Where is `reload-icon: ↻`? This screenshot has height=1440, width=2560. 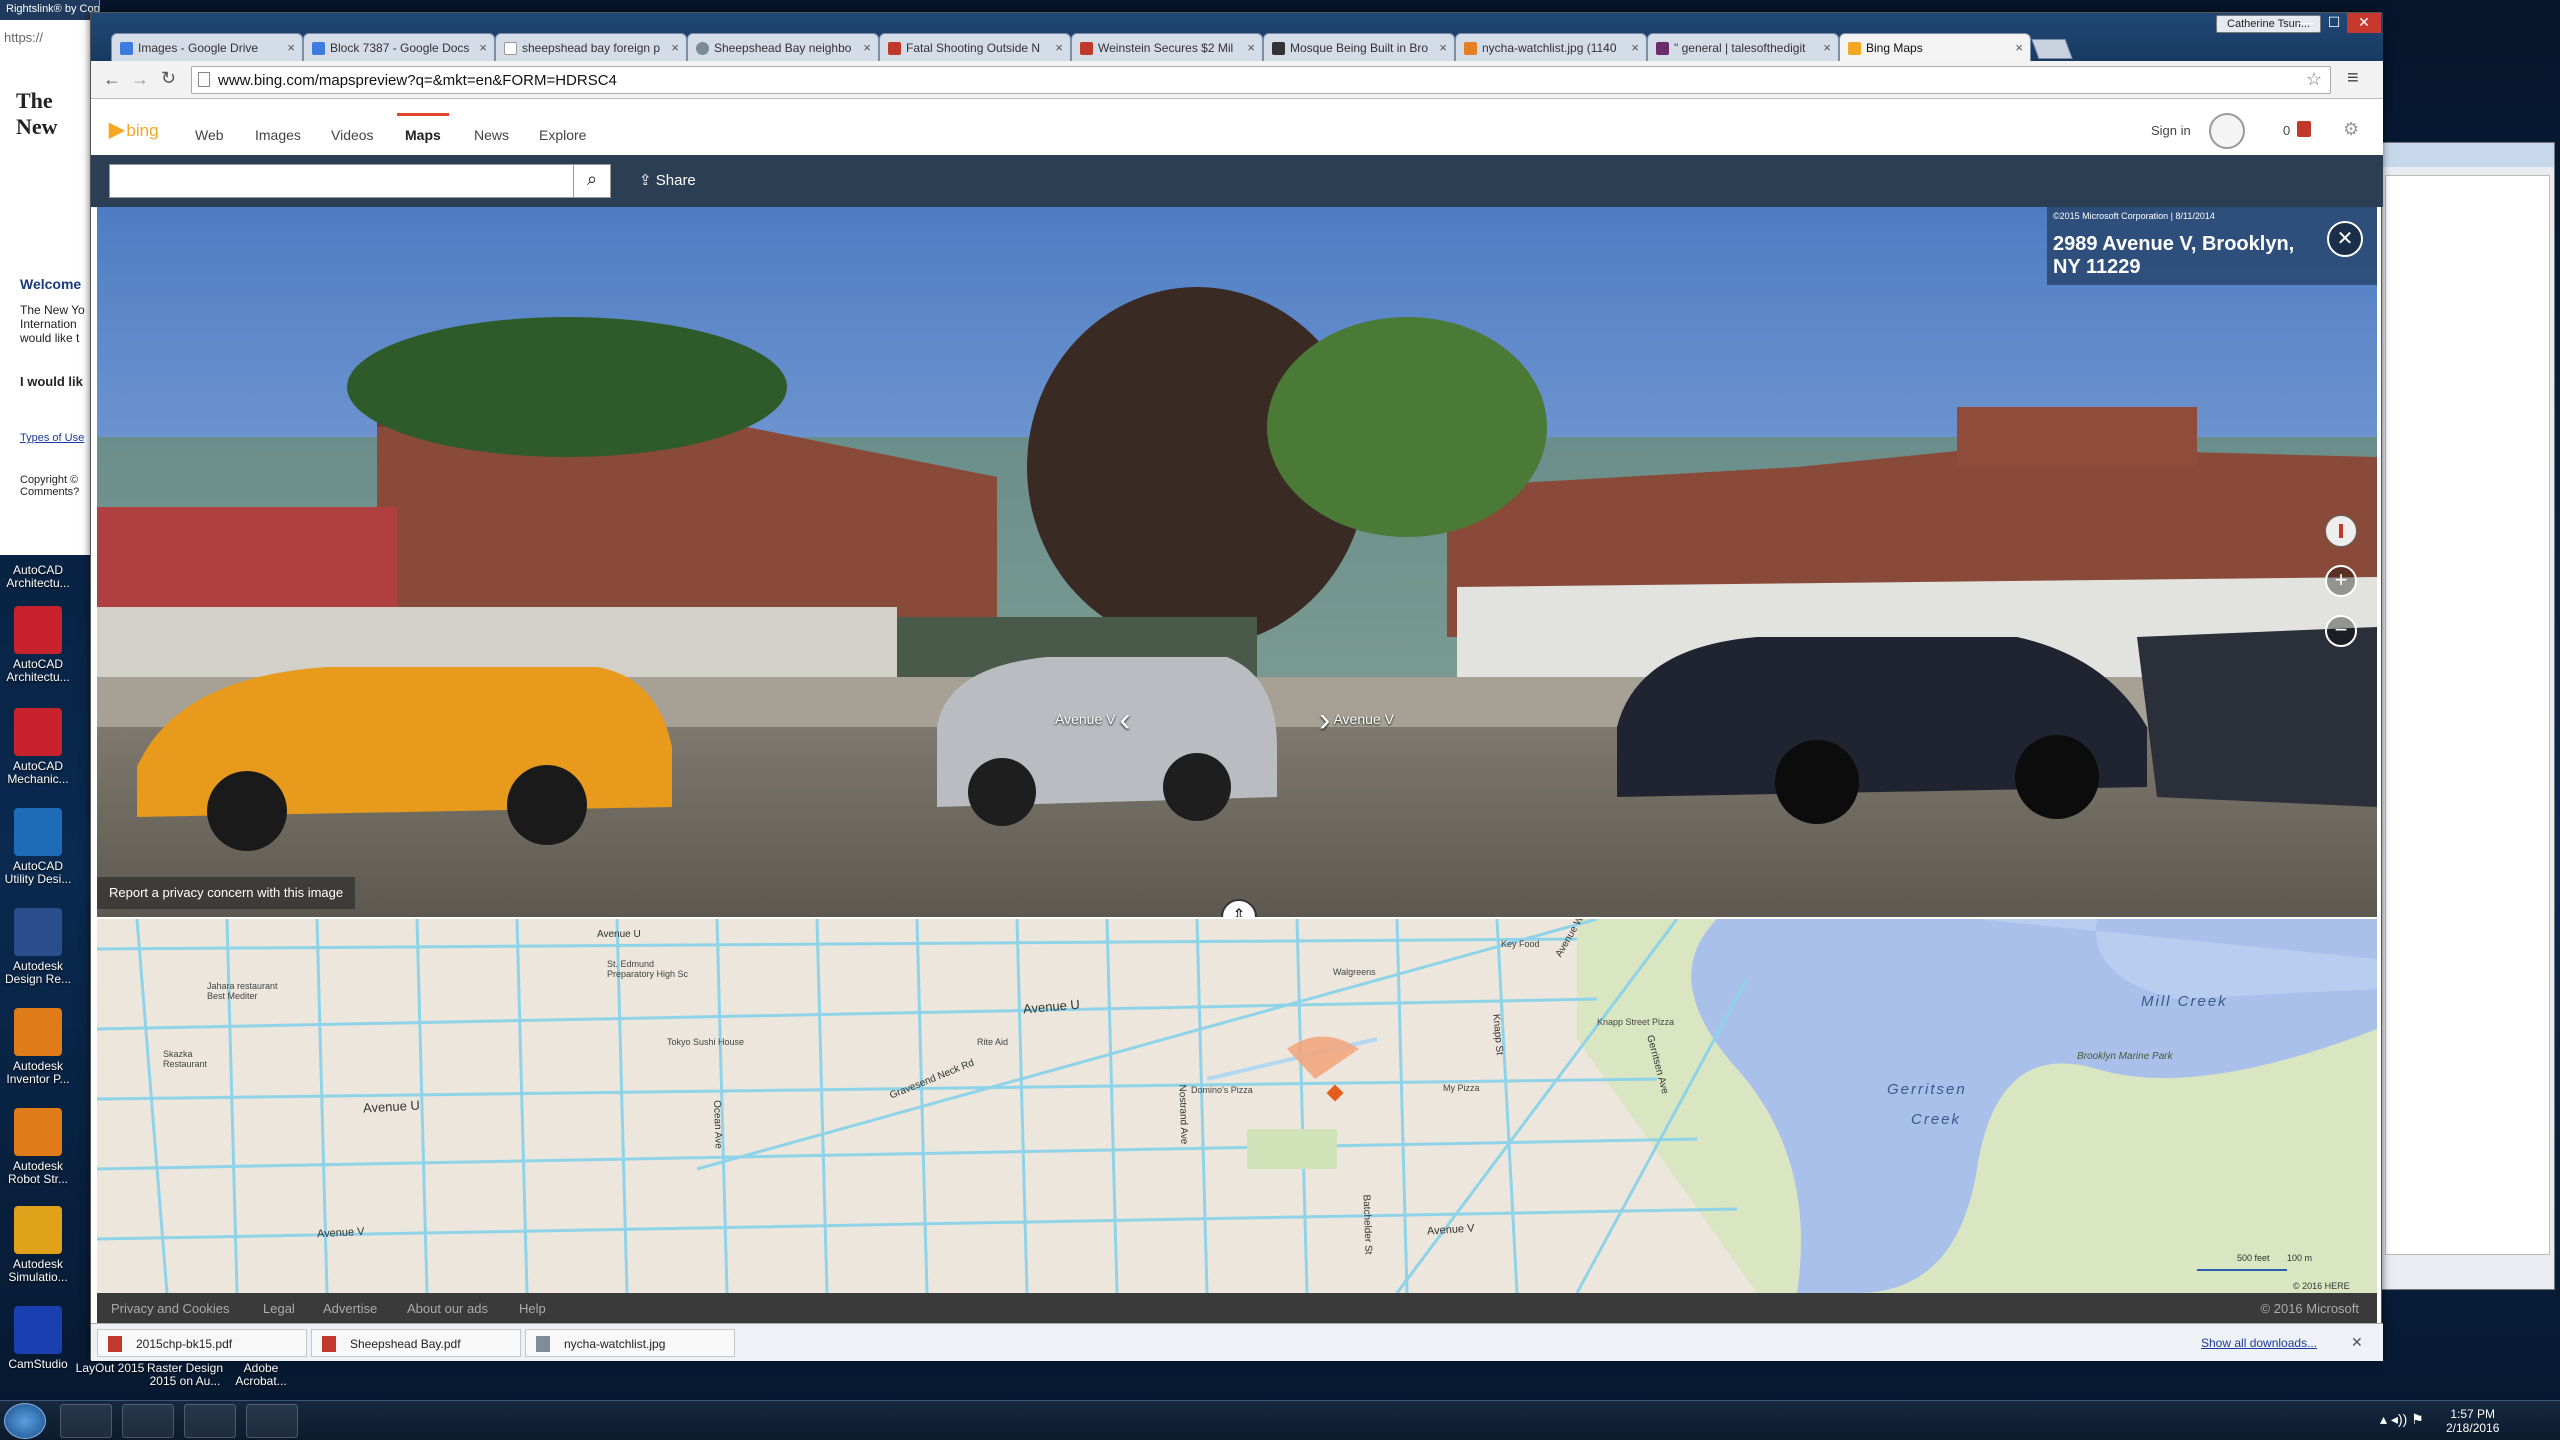
reload-icon: ↻ is located at coordinates (168, 78).